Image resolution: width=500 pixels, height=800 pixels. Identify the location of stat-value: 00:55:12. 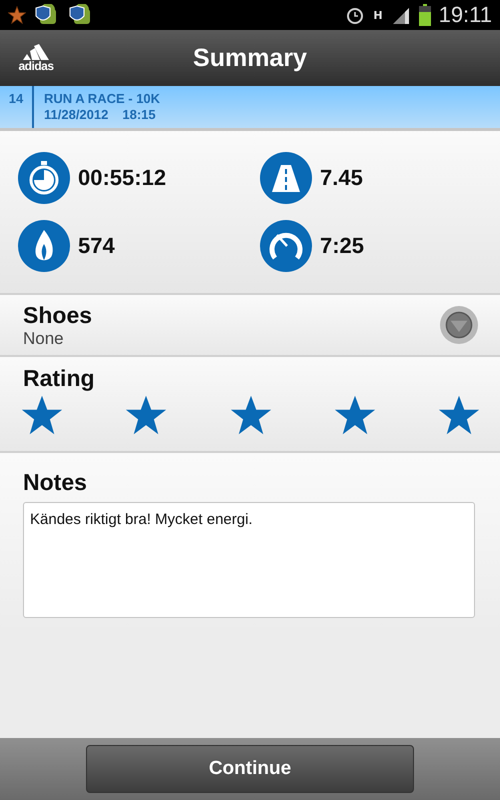
(122, 178).